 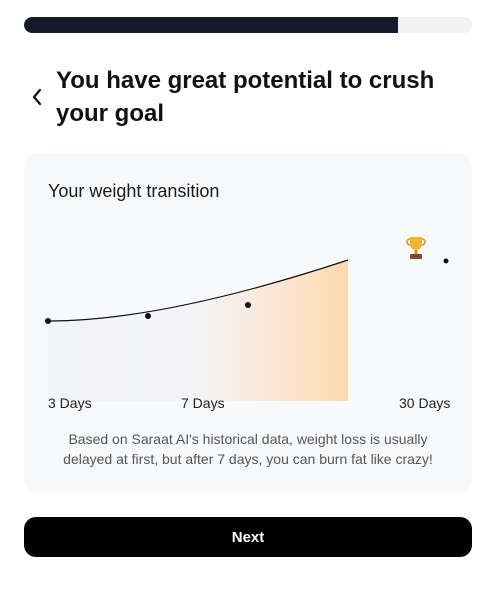 I want to click on x-tick-label: 7 Days, so click(x=203, y=403).